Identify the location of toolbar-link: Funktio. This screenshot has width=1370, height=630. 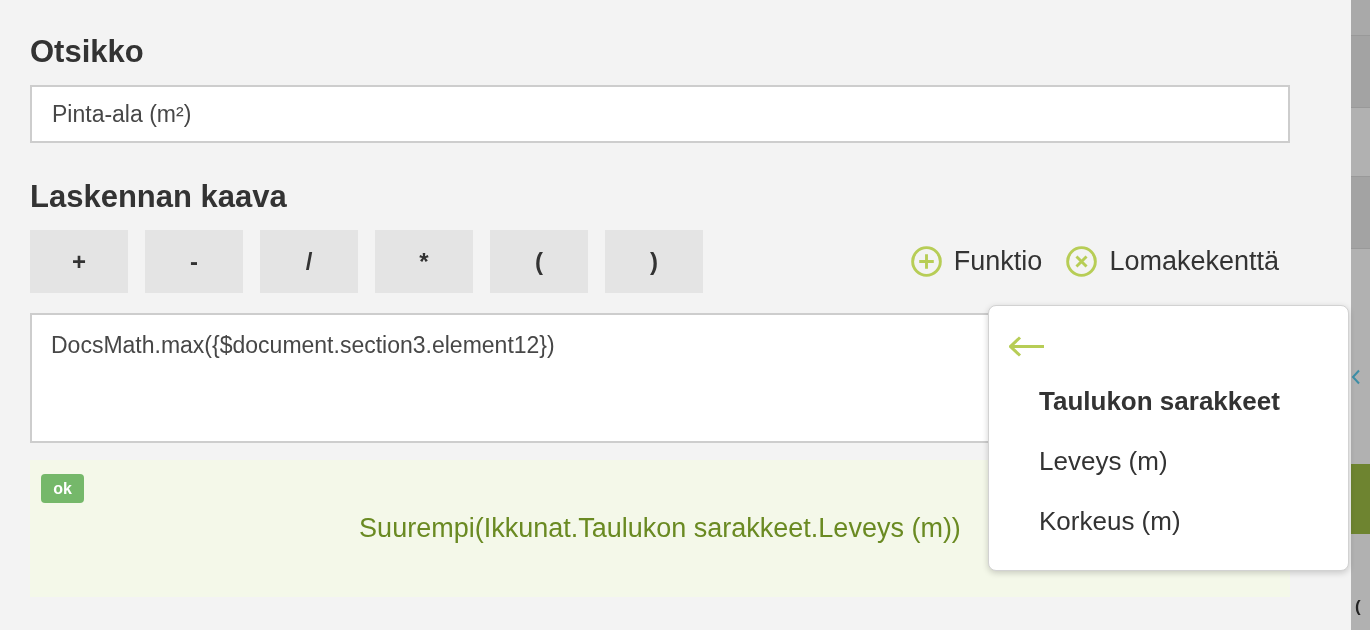
(976, 261).